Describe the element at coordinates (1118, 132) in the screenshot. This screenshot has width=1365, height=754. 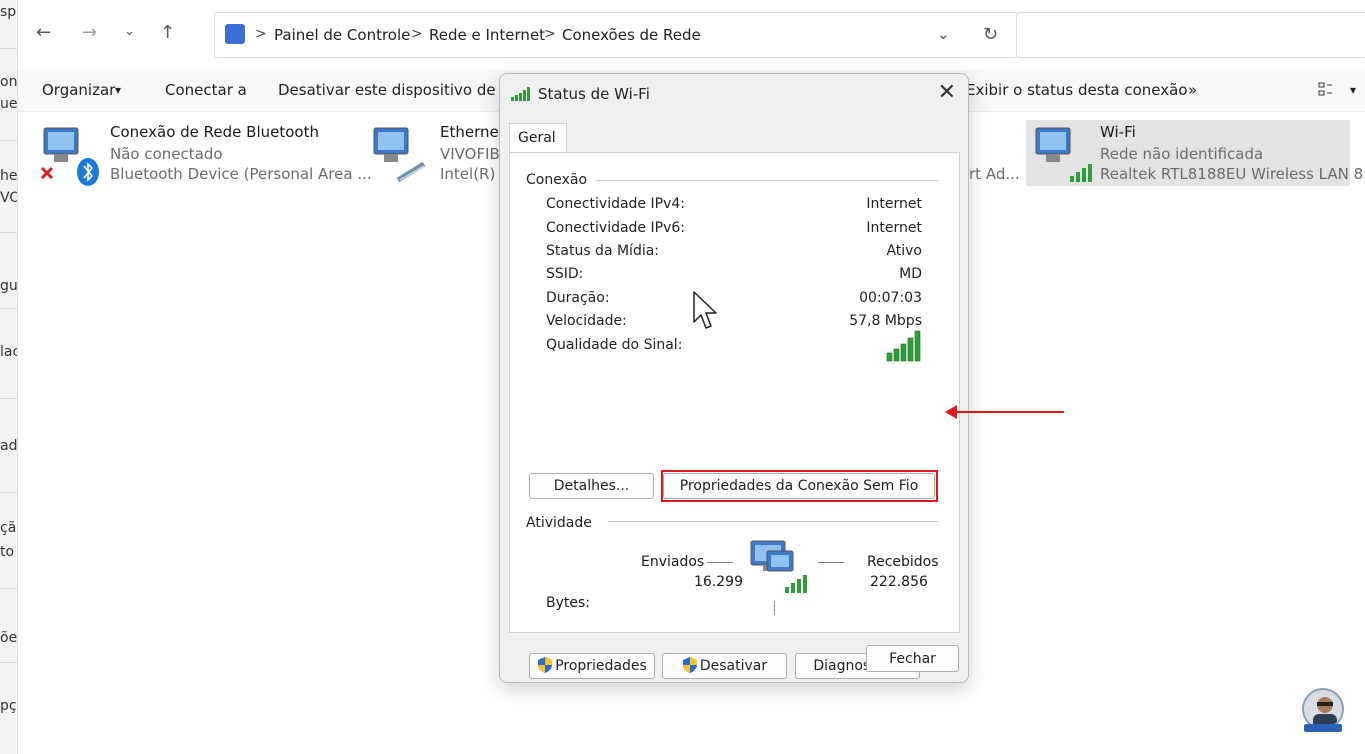
I see `connection-name: Wi-Fi` at that location.